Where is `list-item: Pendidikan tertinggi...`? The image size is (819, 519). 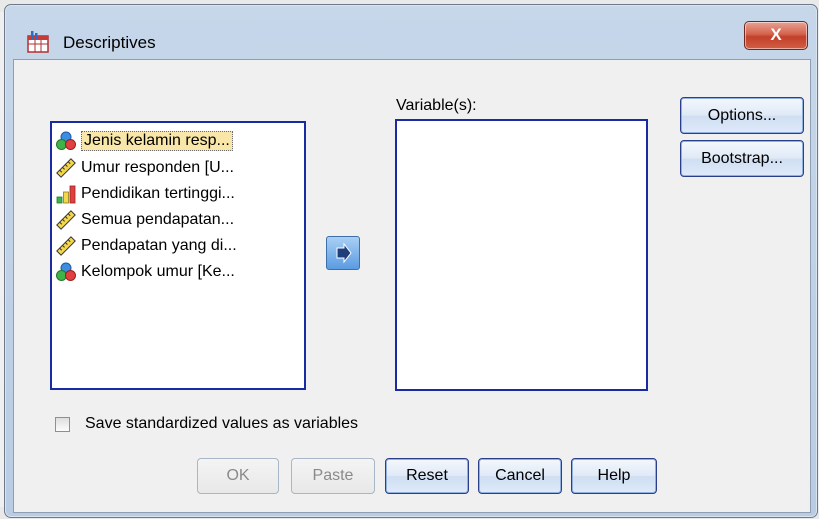
list-item: Pendidikan tertinggi... is located at coordinates (178, 194).